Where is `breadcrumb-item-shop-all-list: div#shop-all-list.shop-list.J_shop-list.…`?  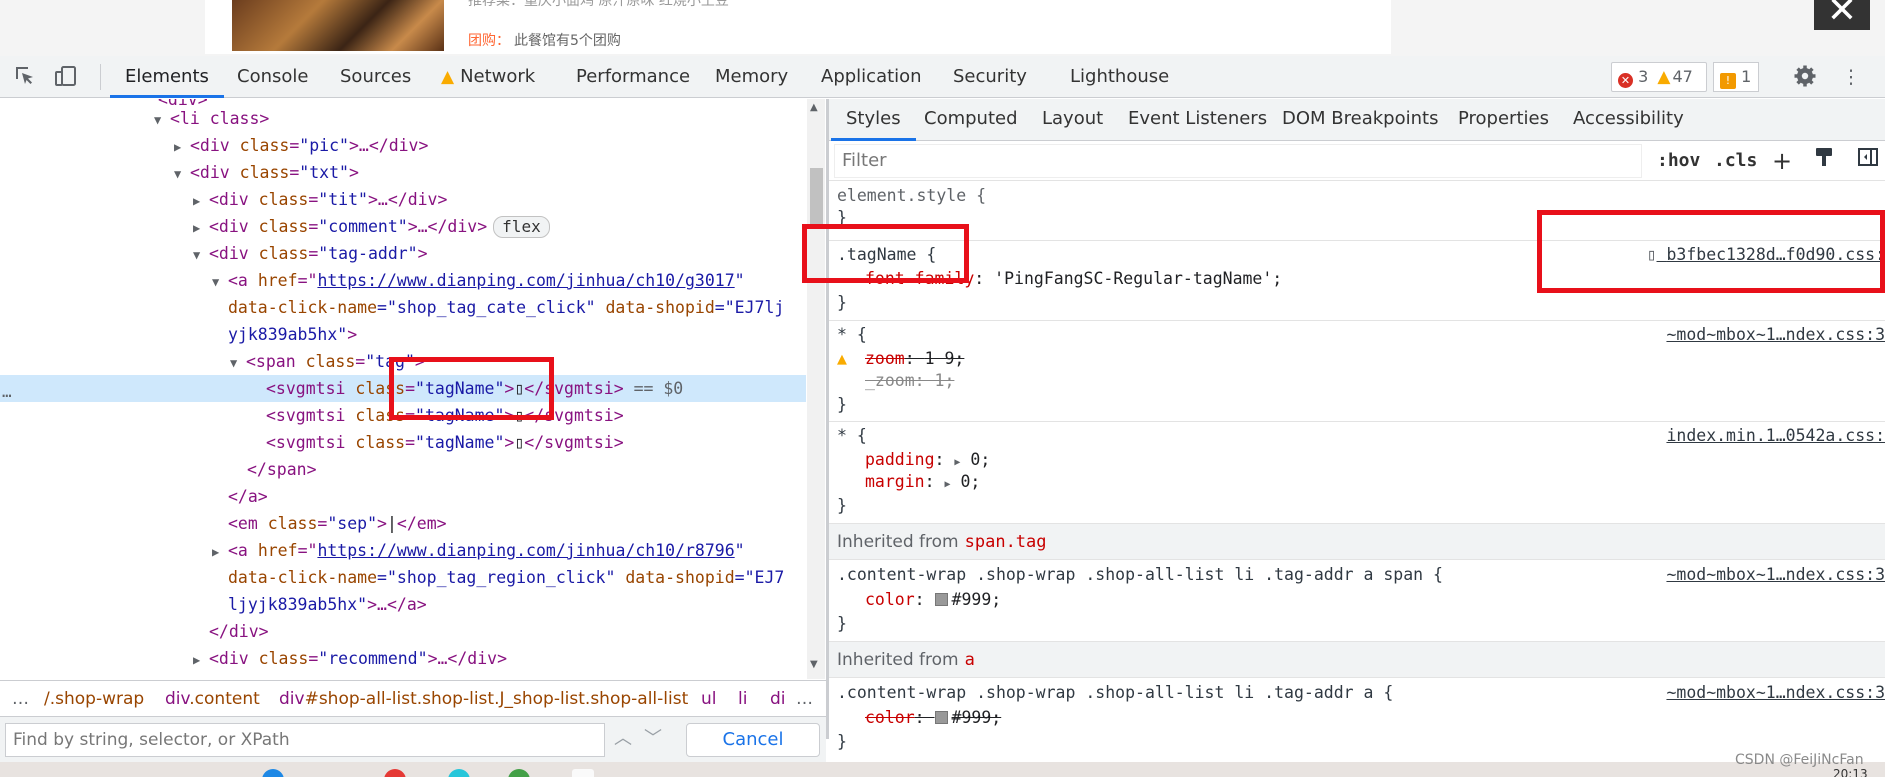 breadcrumb-item-shop-all-list: div#shop-all-list.shop-list.J_shop-list.… is located at coordinates (483, 698).